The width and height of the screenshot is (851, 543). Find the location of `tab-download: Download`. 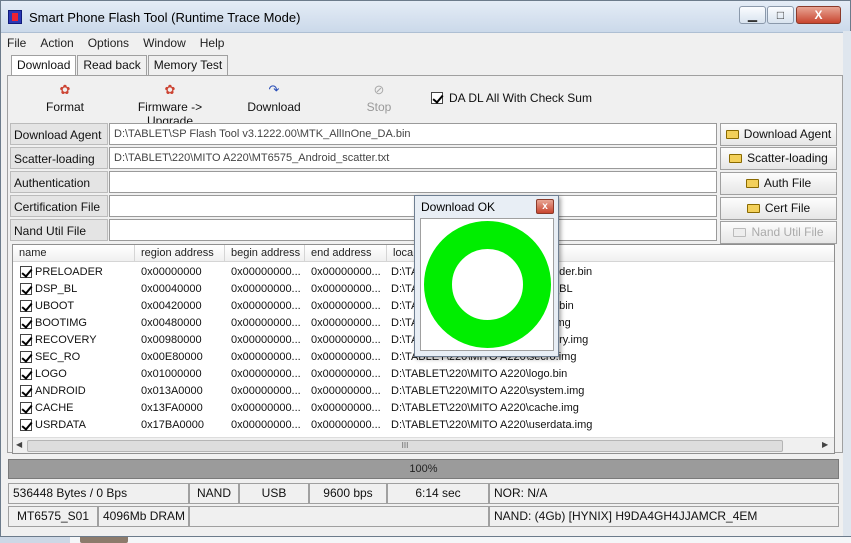

tab-download: Download is located at coordinates (44, 65).